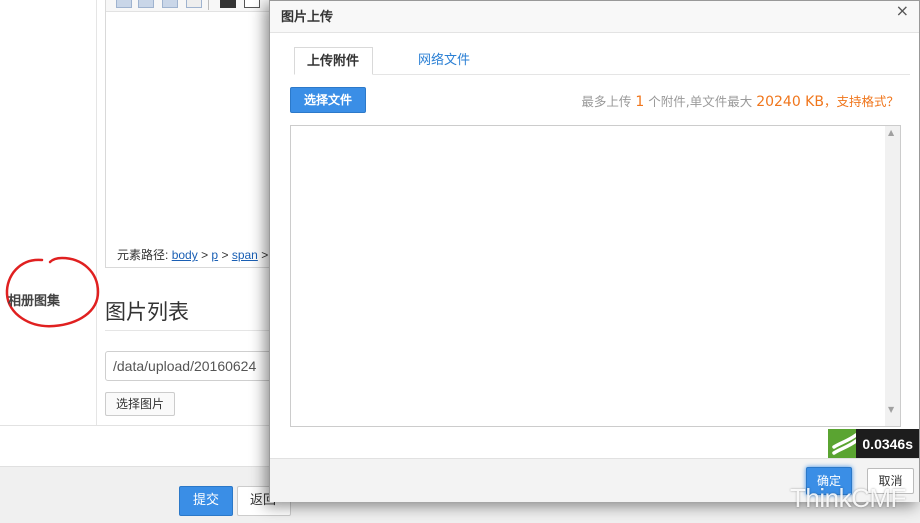 The image size is (920, 523). What do you see at coordinates (307, 17) in the screenshot?
I see `dialog-title: 图片上传` at bounding box center [307, 17].